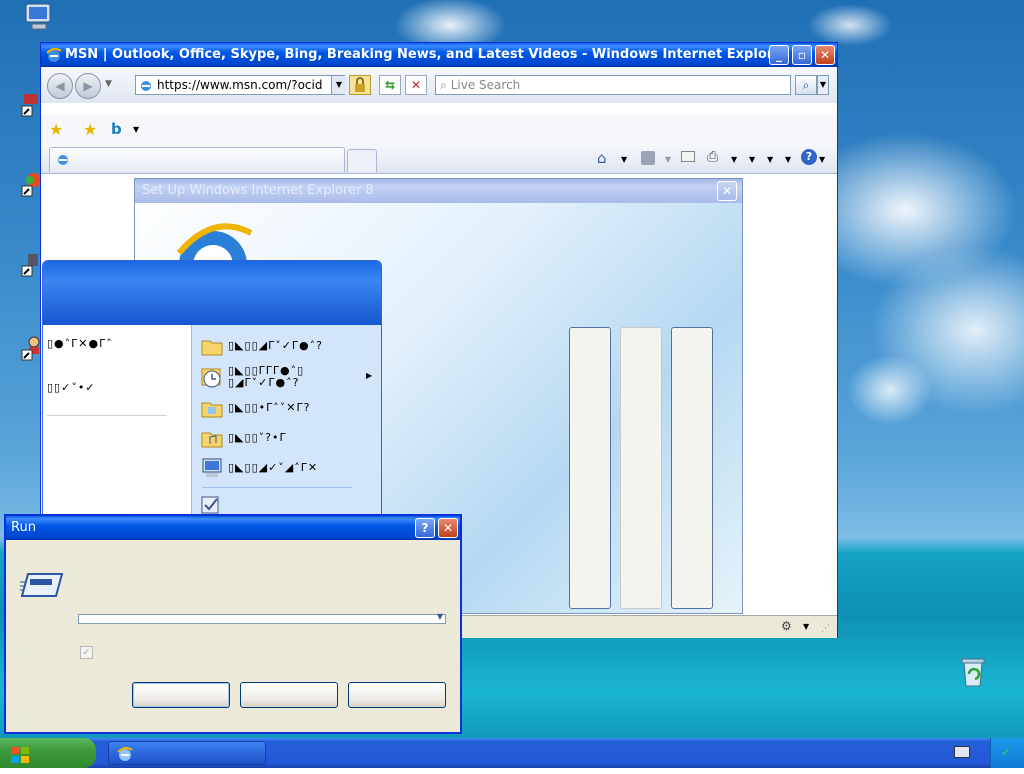 The width and height of the screenshot is (1024, 774). What do you see at coordinates (825, 55) in the screenshot?
I see `close-button: ✕` at bounding box center [825, 55].